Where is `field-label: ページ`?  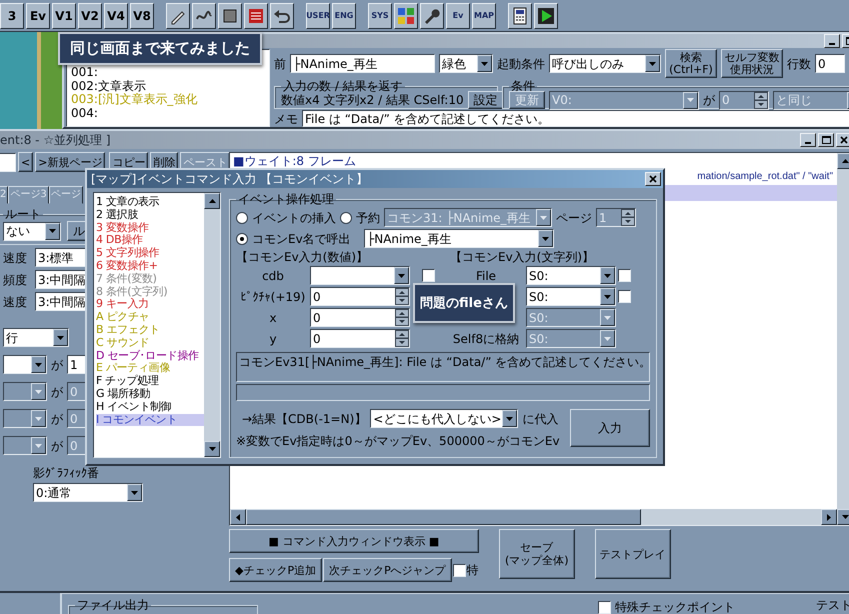 field-label: ページ is located at coordinates (574, 217).